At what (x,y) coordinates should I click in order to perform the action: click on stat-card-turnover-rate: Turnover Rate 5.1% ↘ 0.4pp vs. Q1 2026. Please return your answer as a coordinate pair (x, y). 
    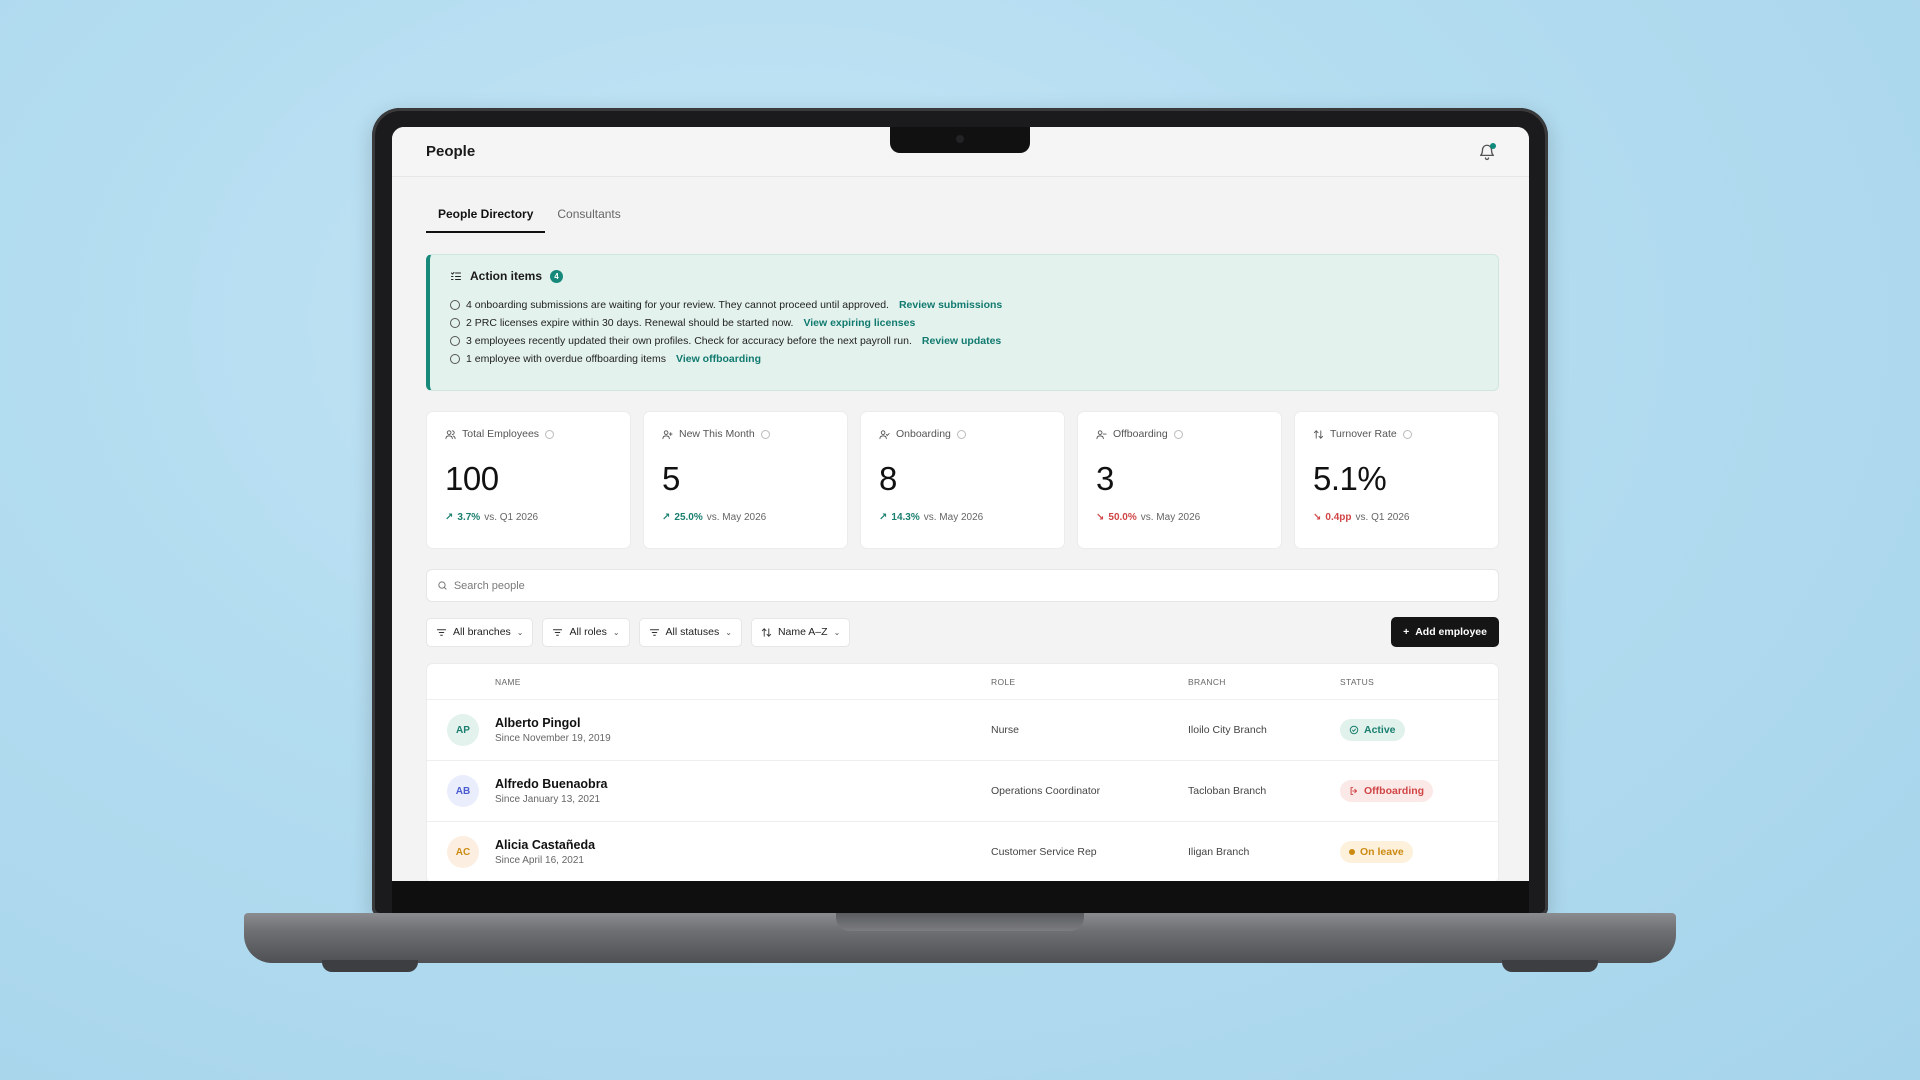
    Looking at the image, I should click on (1396, 480).